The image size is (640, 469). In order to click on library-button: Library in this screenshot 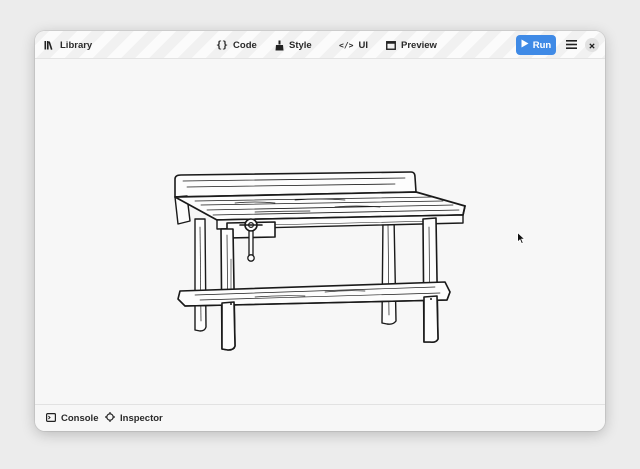, I will do `click(68, 45)`.